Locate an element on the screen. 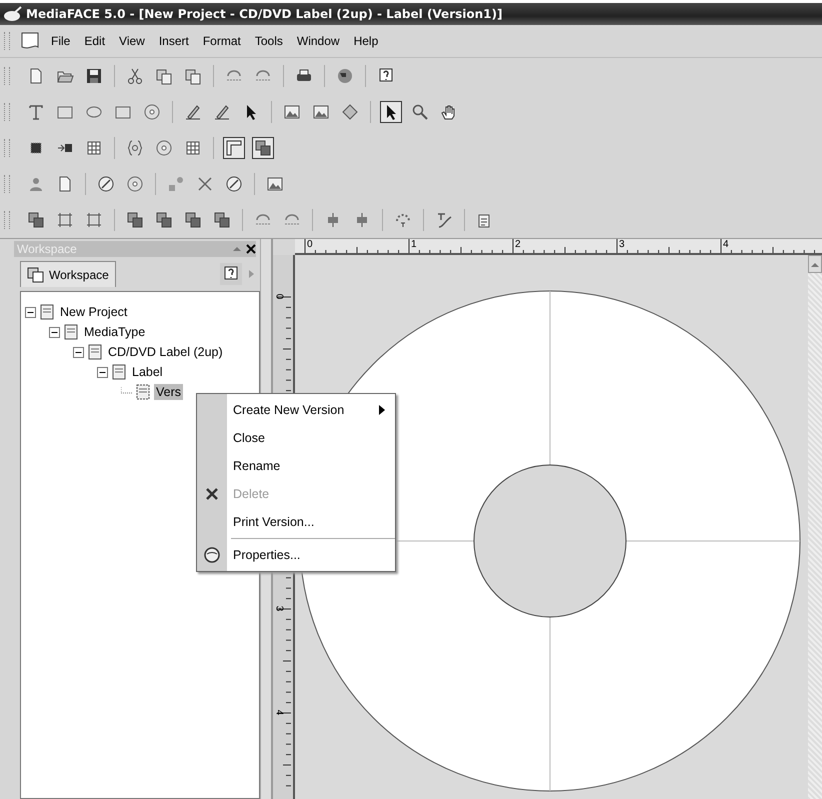 This screenshot has width=822, height=799. menu-item: Close is located at coordinates (311, 438).